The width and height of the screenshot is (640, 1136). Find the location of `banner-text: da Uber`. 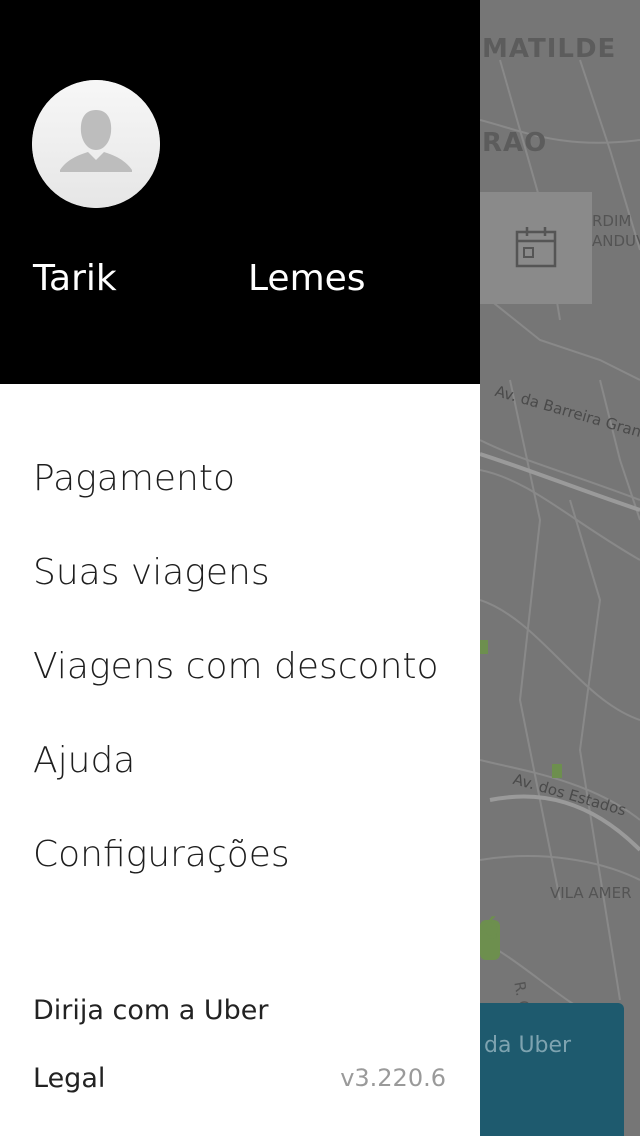

banner-text: da Uber is located at coordinates (528, 1045).